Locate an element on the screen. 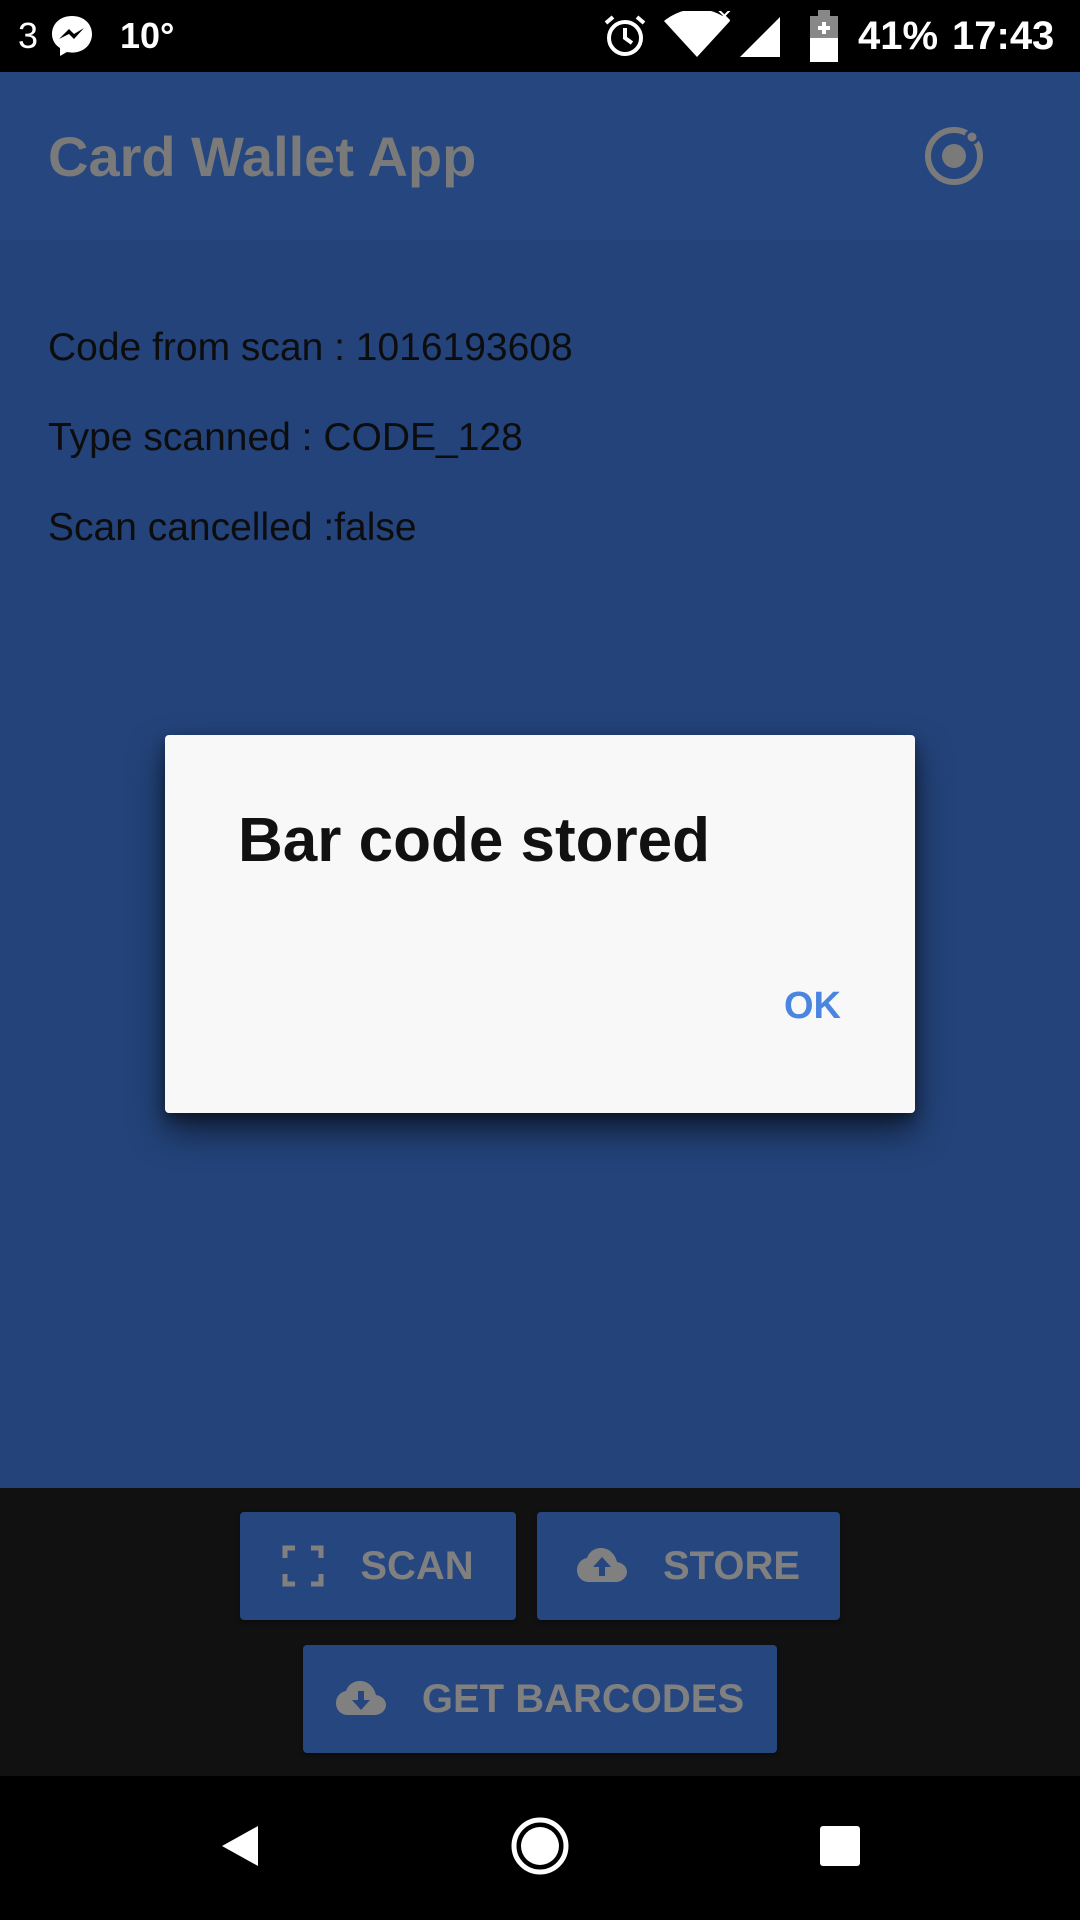 This screenshot has height=1920, width=1080. clock: 17:43 is located at coordinates (1003, 35).